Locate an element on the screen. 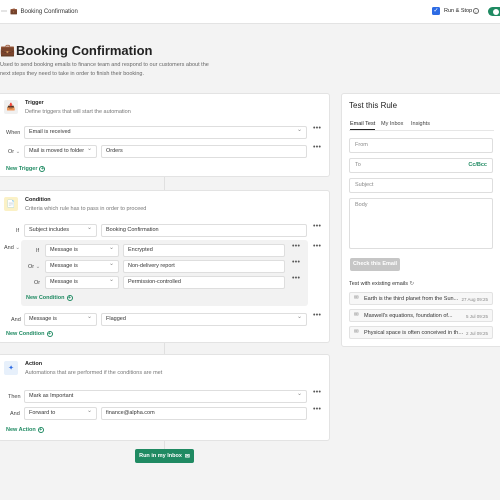 The width and height of the screenshot is (500, 500). new-condition-button: New Condition + is located at coordinates (29, 334).